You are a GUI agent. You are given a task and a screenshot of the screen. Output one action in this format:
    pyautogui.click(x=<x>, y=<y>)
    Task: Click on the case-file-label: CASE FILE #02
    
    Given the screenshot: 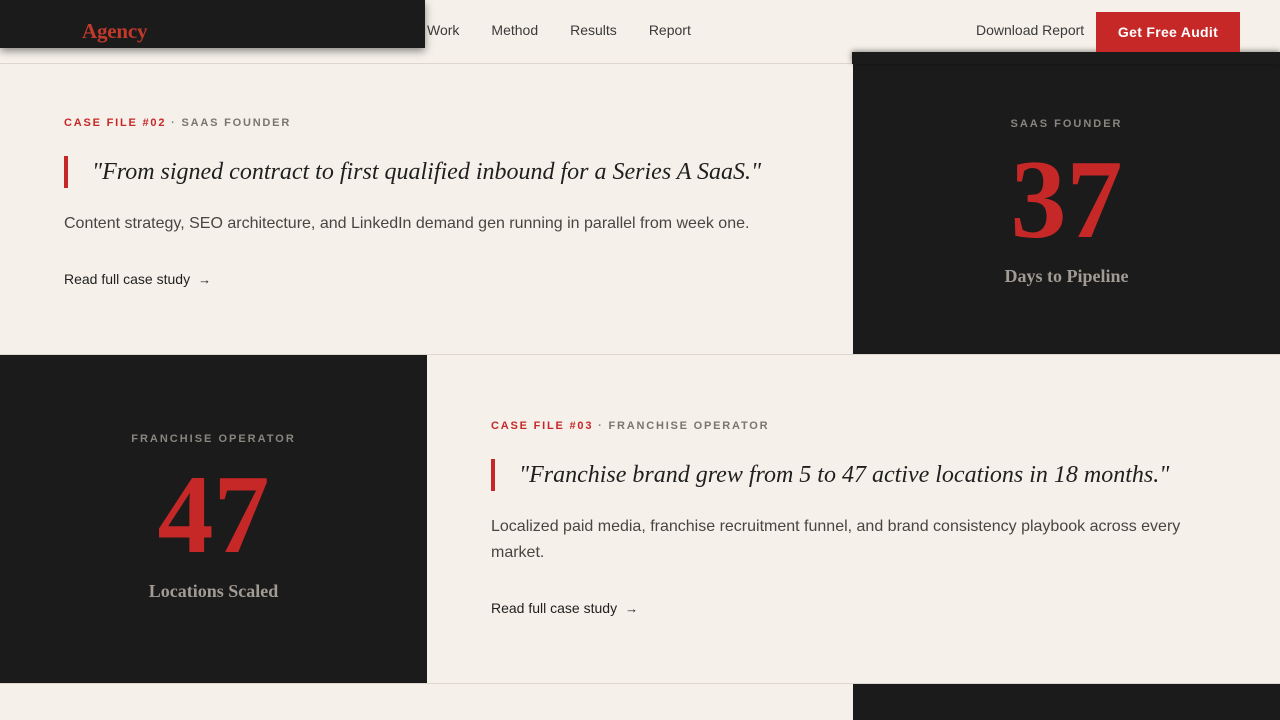 What is the action you would take?
    pyautogui.click(x=115, y=123)
    